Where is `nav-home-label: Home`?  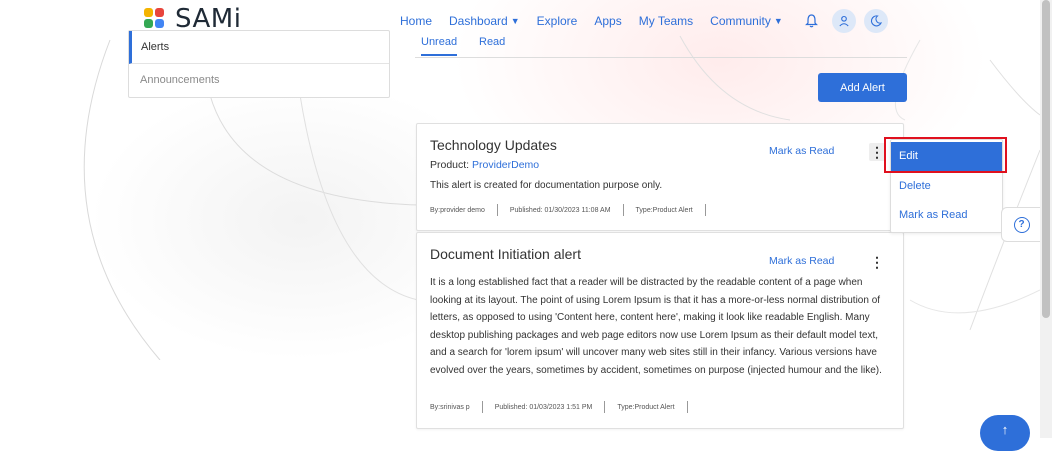 nav-home-label: Home is located at coordinates (416, 21).